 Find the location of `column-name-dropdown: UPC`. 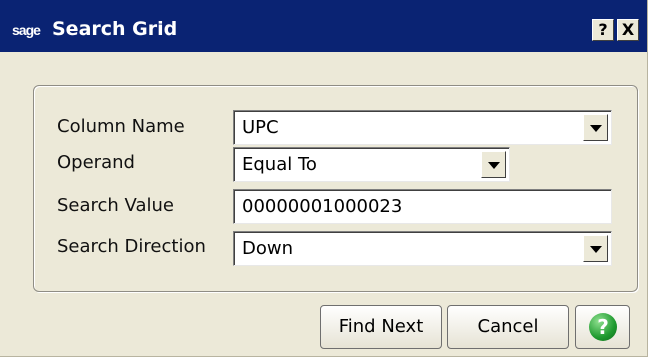

column-name-dropdown: UPC is located at coordinates (422, 127).